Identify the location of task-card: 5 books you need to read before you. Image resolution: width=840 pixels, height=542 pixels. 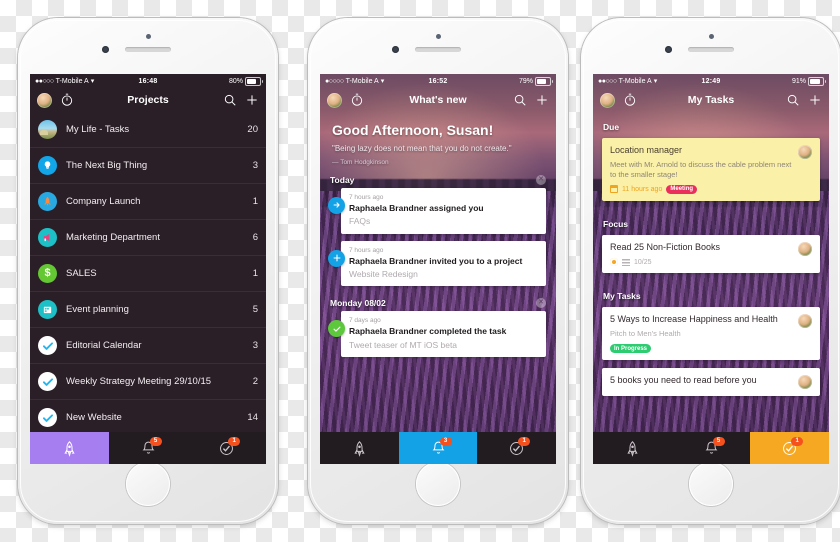
(711, 382).